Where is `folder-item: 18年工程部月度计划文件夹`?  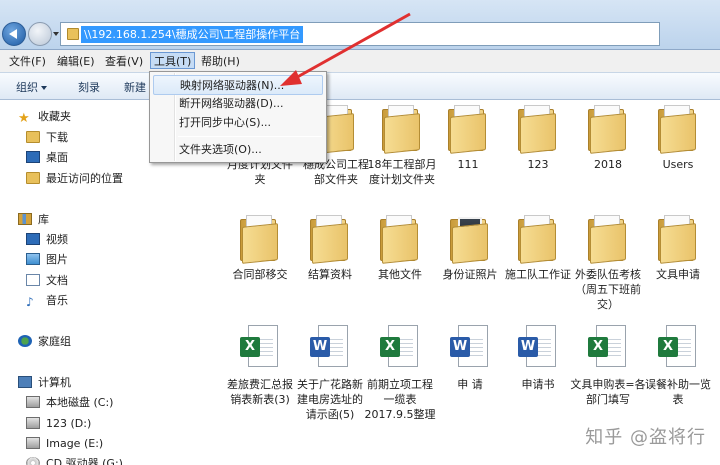 folder-item: 18年工程部月度计划文件夹 is located at coordinates (402, 145).